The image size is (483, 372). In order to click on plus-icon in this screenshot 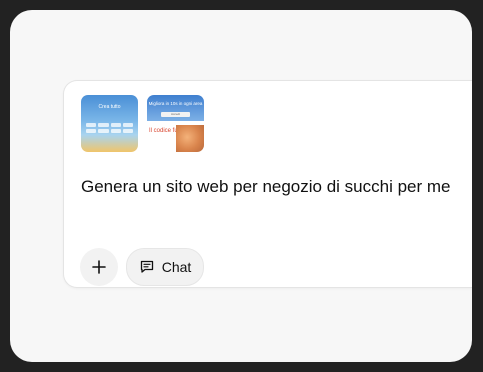, I will do `click(99, 267)`.